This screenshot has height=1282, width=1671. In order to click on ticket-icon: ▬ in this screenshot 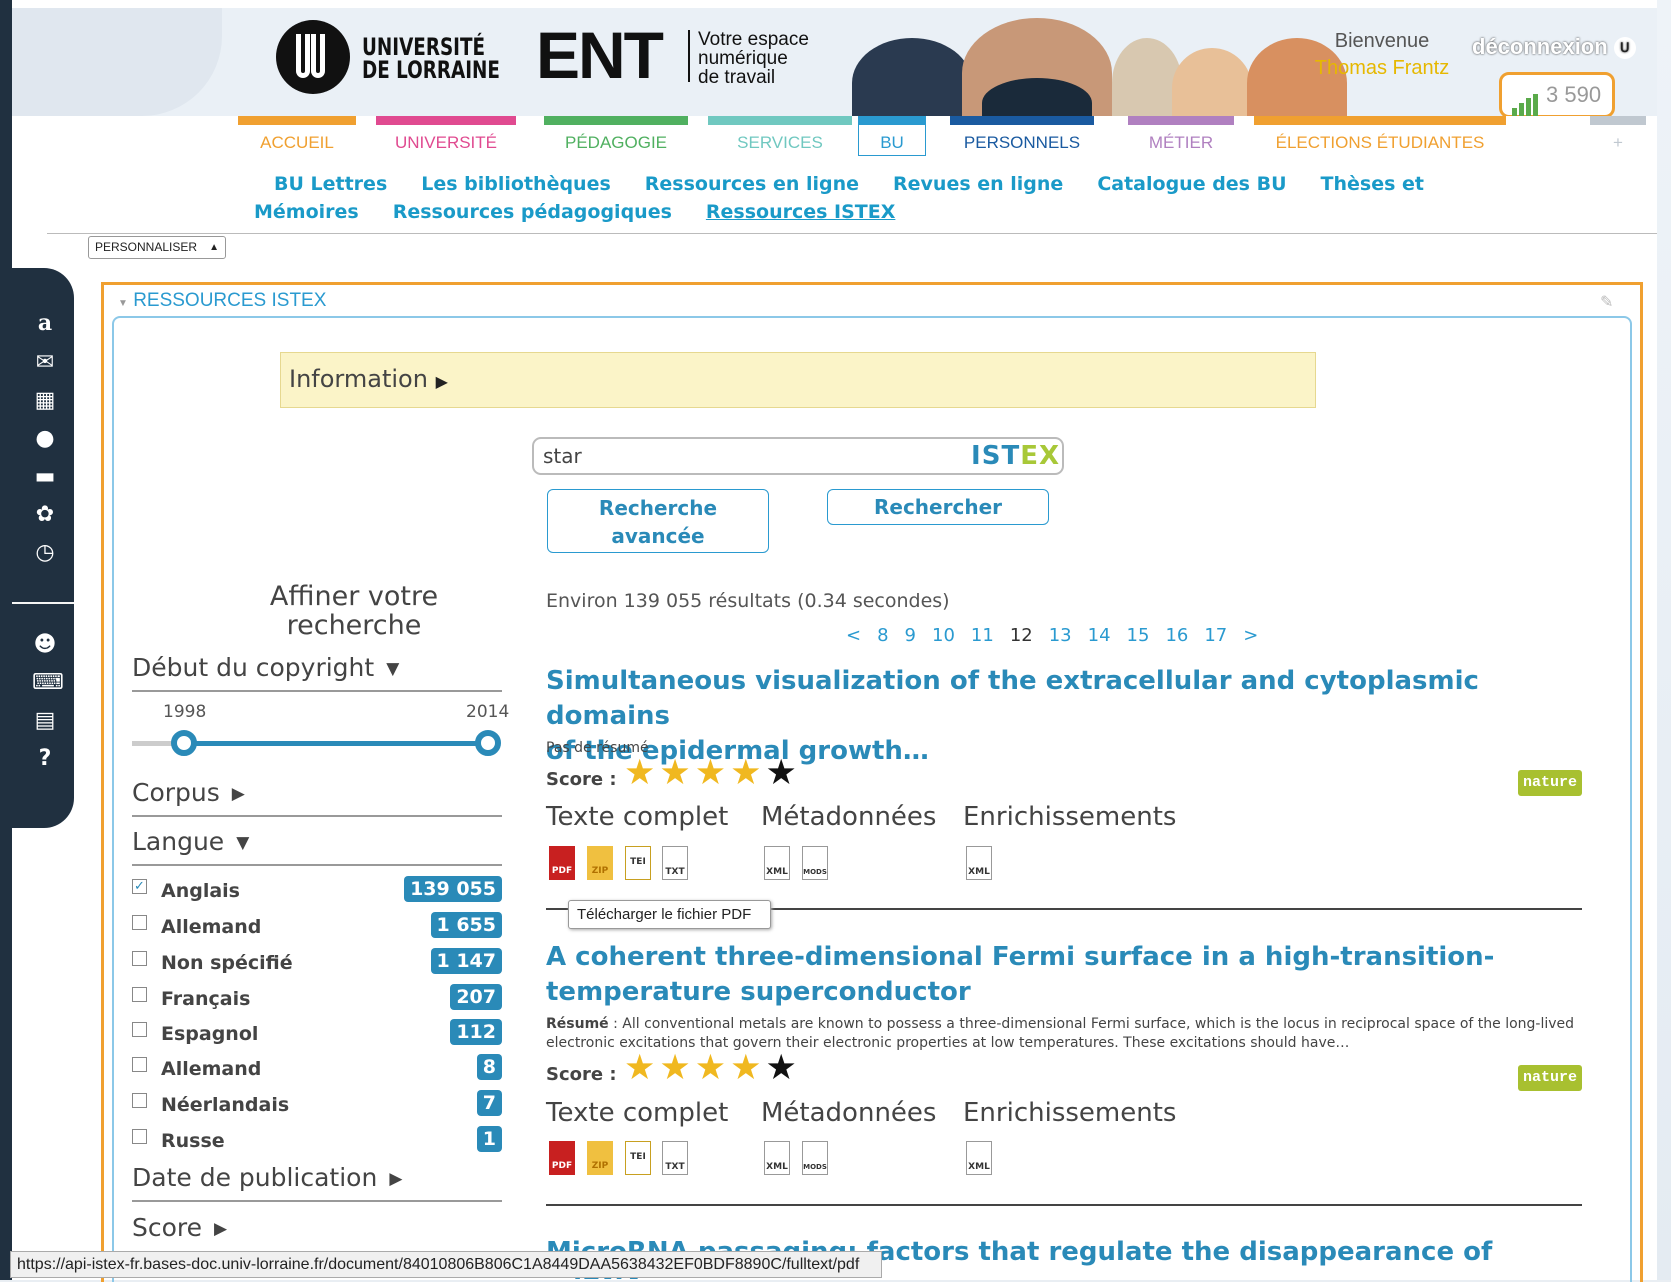, I will do `click(45, 477)`.